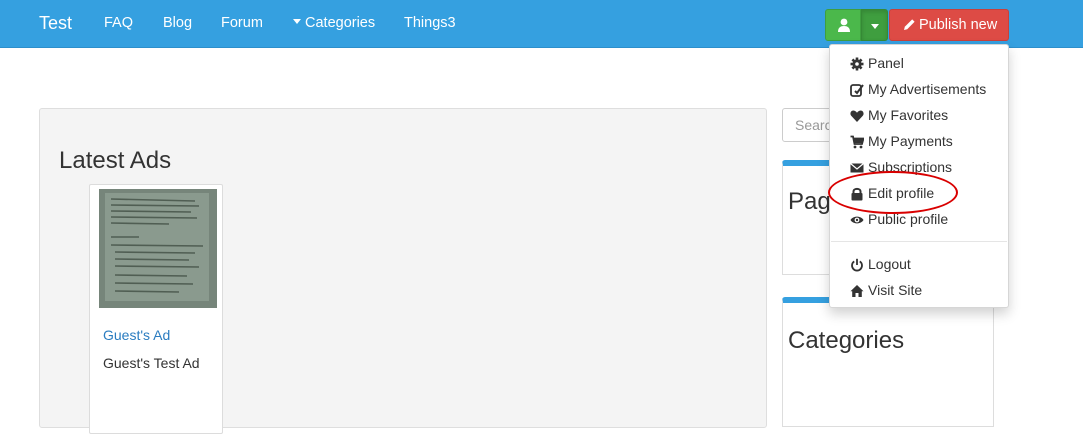  I want to click on menu-item-public-profile-label: Public profile, so click(908, 219).